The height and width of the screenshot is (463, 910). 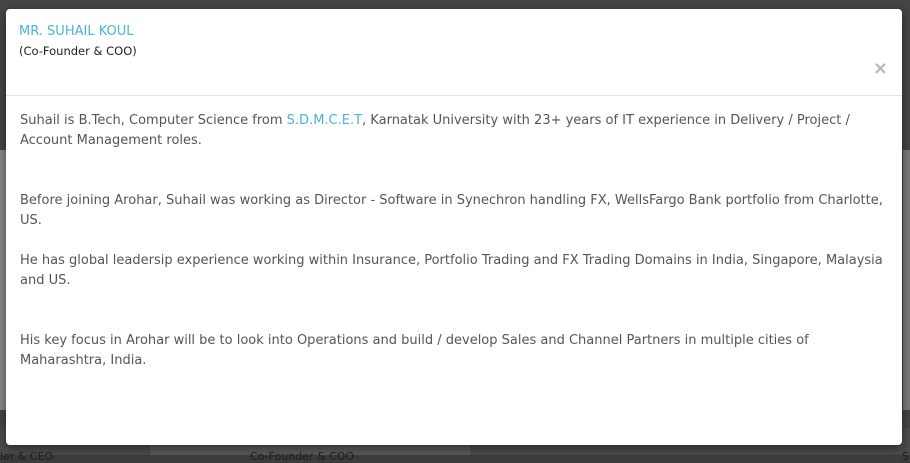 What do you see at coordinates (906, 280) in the screenshot?
I see `background-photo-right` at bounding box center [906, 280].